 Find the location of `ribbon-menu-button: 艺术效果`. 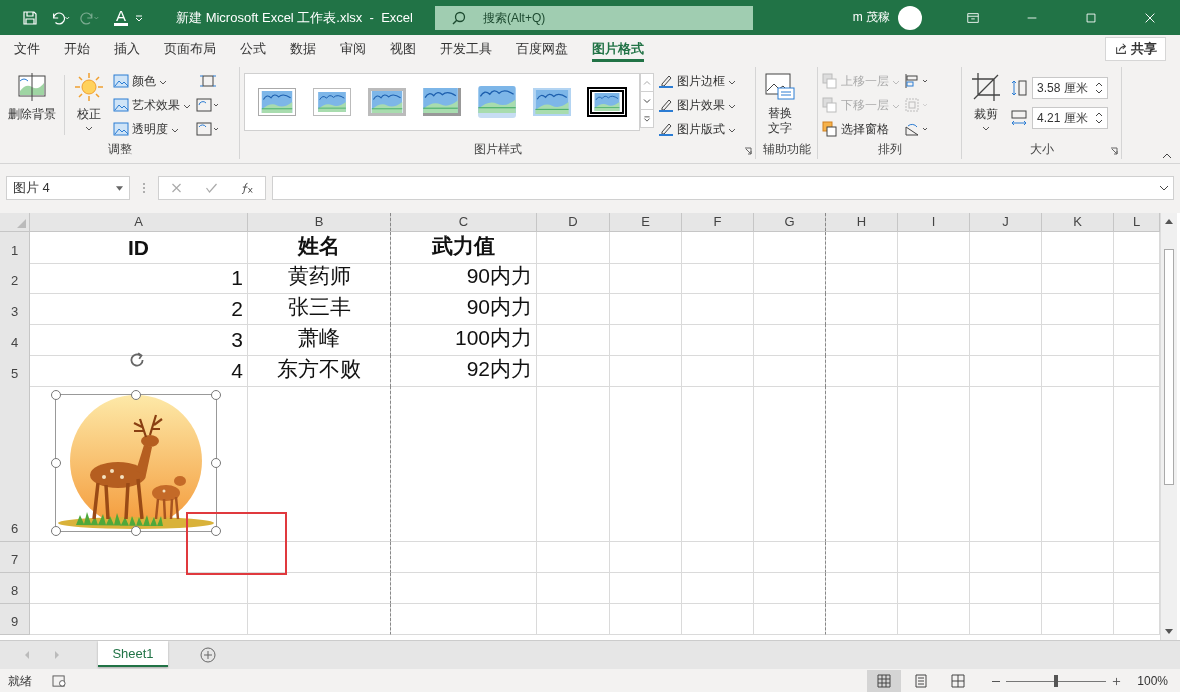

ribbon-menu-button: 艺术效果 is located at coordinates (152, 105).